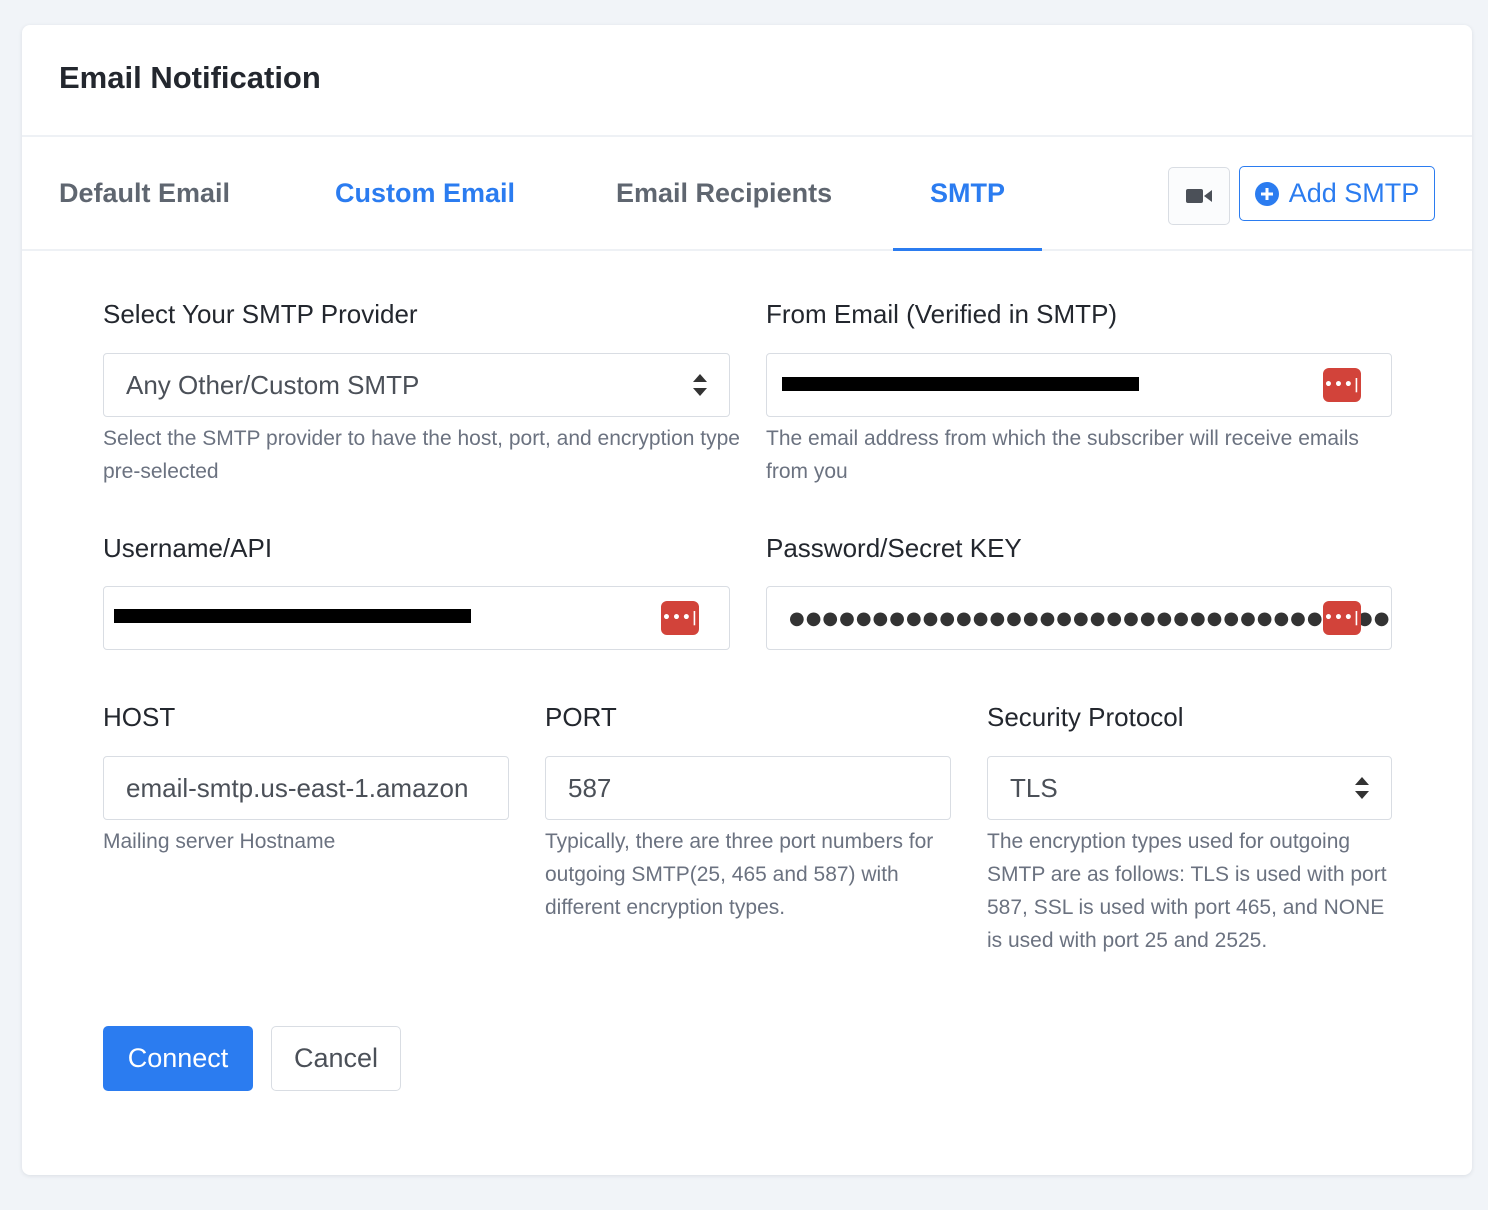 This screenshot has height=1210, width=1488. Describe the element at coordinates (590, 787) in the screenshot. I see `port-value: 587` at that location.